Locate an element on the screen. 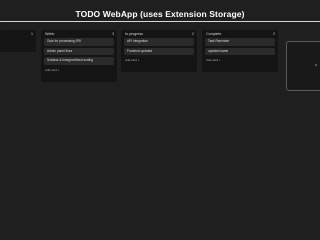 Image resolution: width=320 pixels, height=240 pixels. title-divider is located at coordinates (160, 21).